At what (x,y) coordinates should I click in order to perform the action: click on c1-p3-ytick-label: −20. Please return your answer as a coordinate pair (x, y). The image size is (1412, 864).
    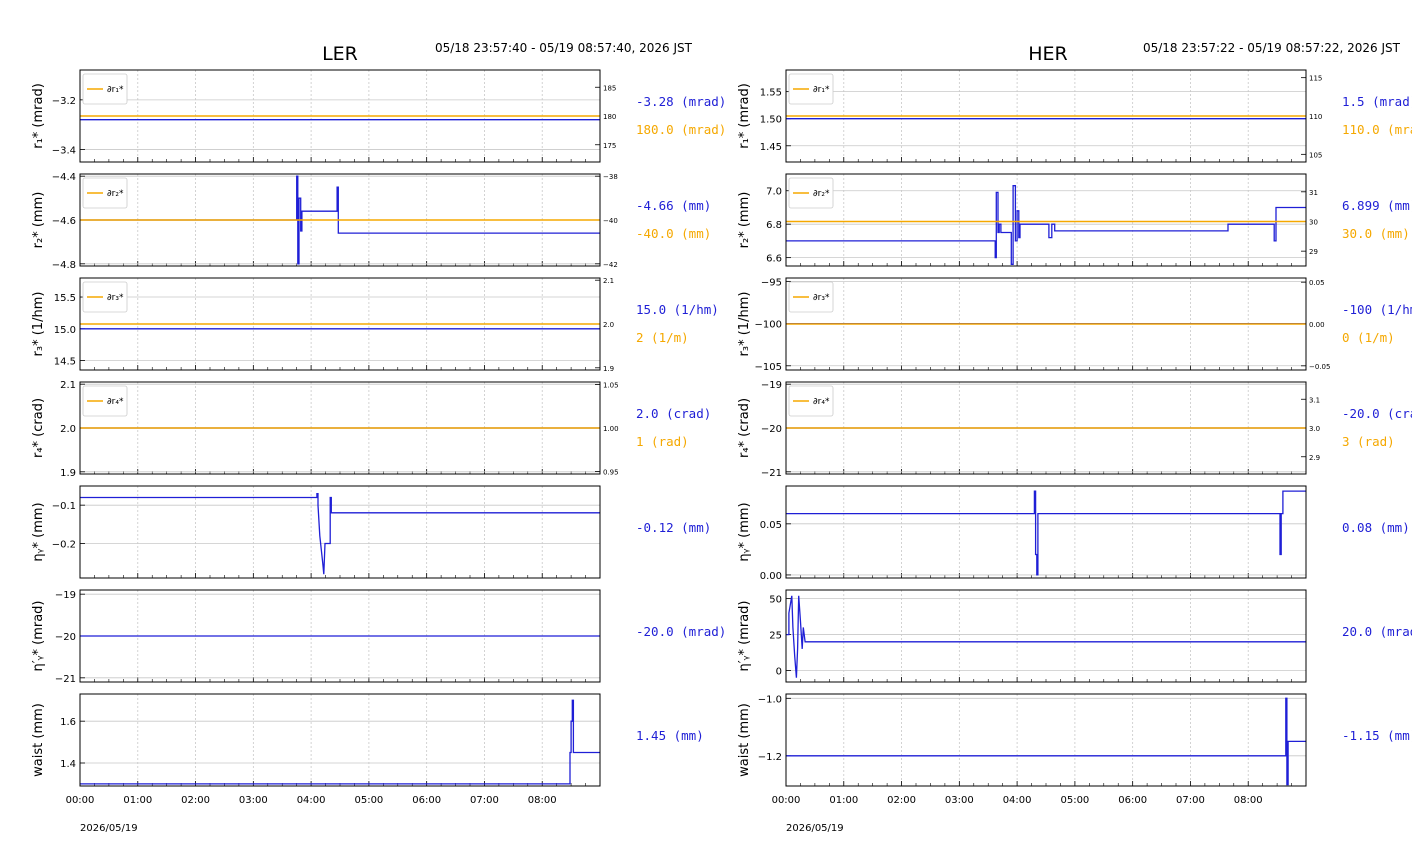
    Looking at the image, I should click on (771, 429).